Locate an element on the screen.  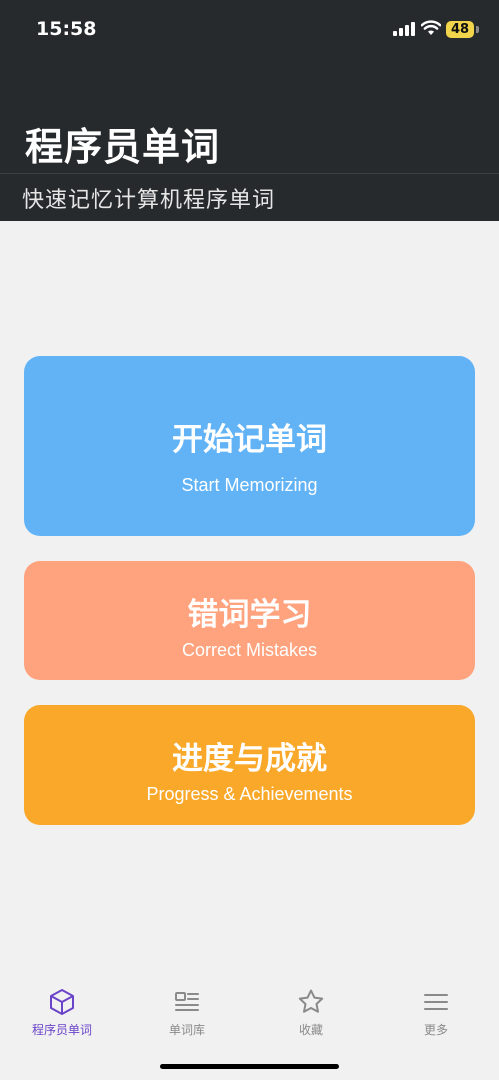
tab-programmer-words: 程序员单词 is located at coordinates (62, 1015).